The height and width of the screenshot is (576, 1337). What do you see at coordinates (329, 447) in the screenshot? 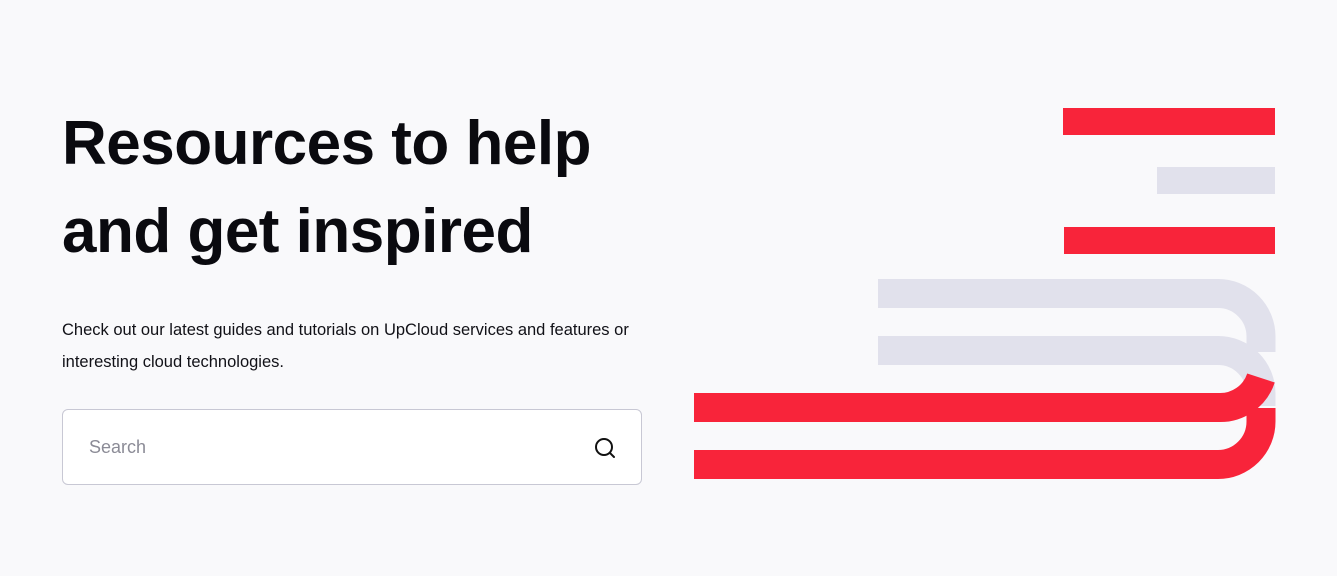
I see `search-input` at bounding box center [329, 447].